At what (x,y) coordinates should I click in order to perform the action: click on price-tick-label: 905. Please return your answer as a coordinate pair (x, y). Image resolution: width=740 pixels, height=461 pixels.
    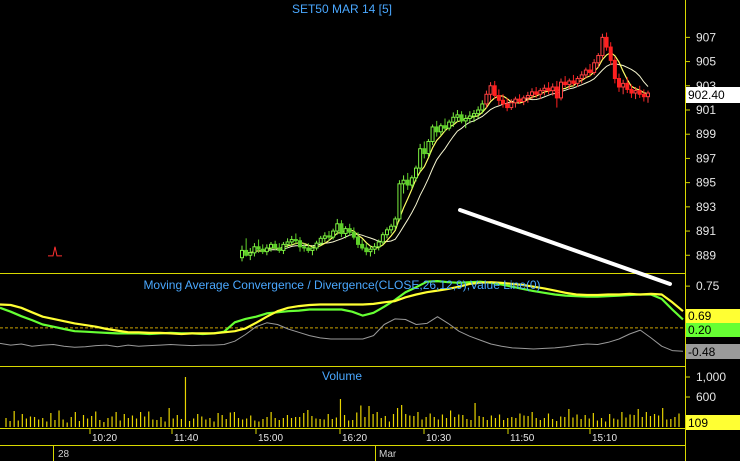
    Looking at the image, I should click on (706, 62).